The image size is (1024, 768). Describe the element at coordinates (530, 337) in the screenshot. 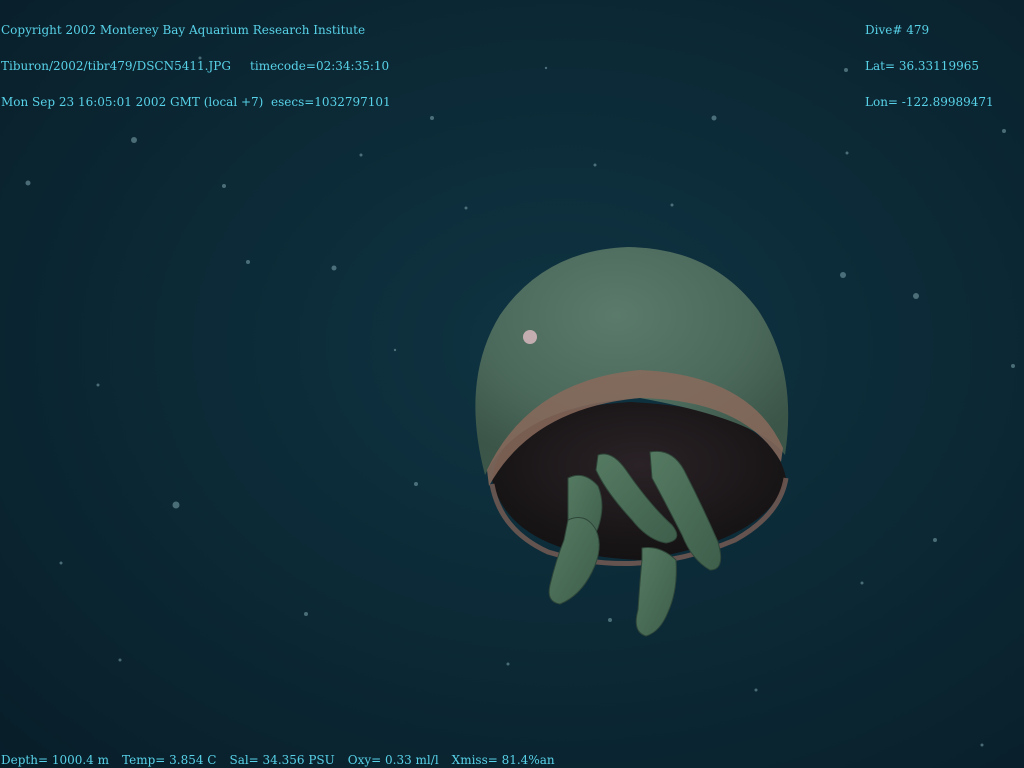

I see `bell-highlight` at that location.